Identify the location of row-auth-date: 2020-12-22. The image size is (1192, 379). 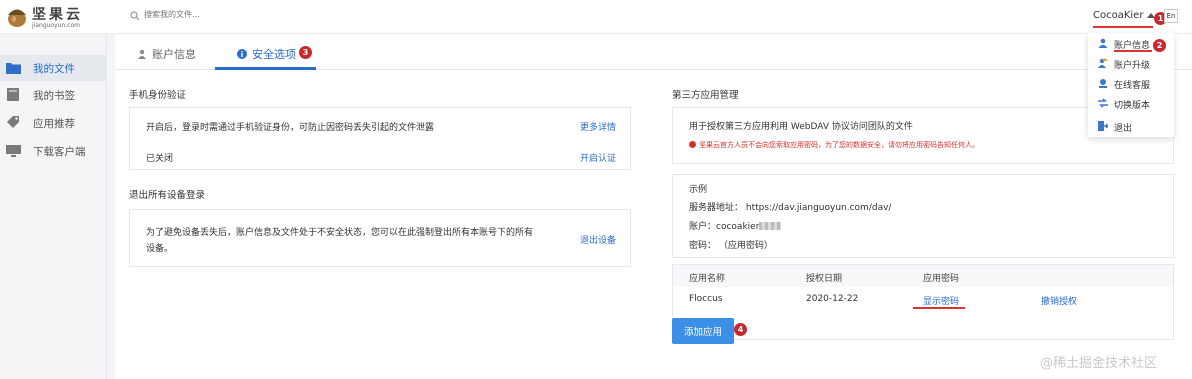
(832, 299).